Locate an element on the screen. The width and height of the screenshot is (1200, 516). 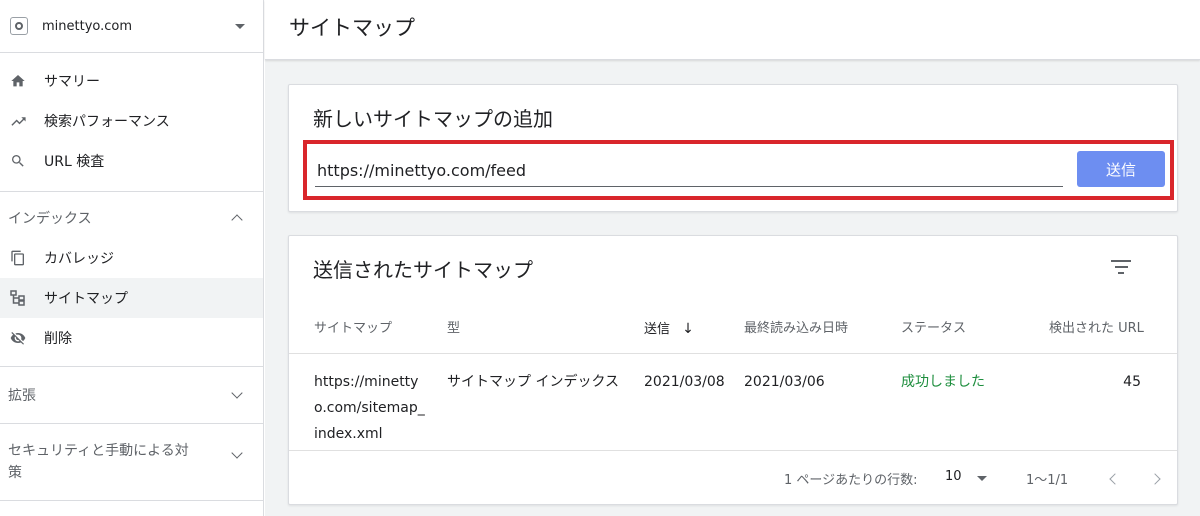
col-submitted: 送信 ↓ is located at coordinates (669, 329).